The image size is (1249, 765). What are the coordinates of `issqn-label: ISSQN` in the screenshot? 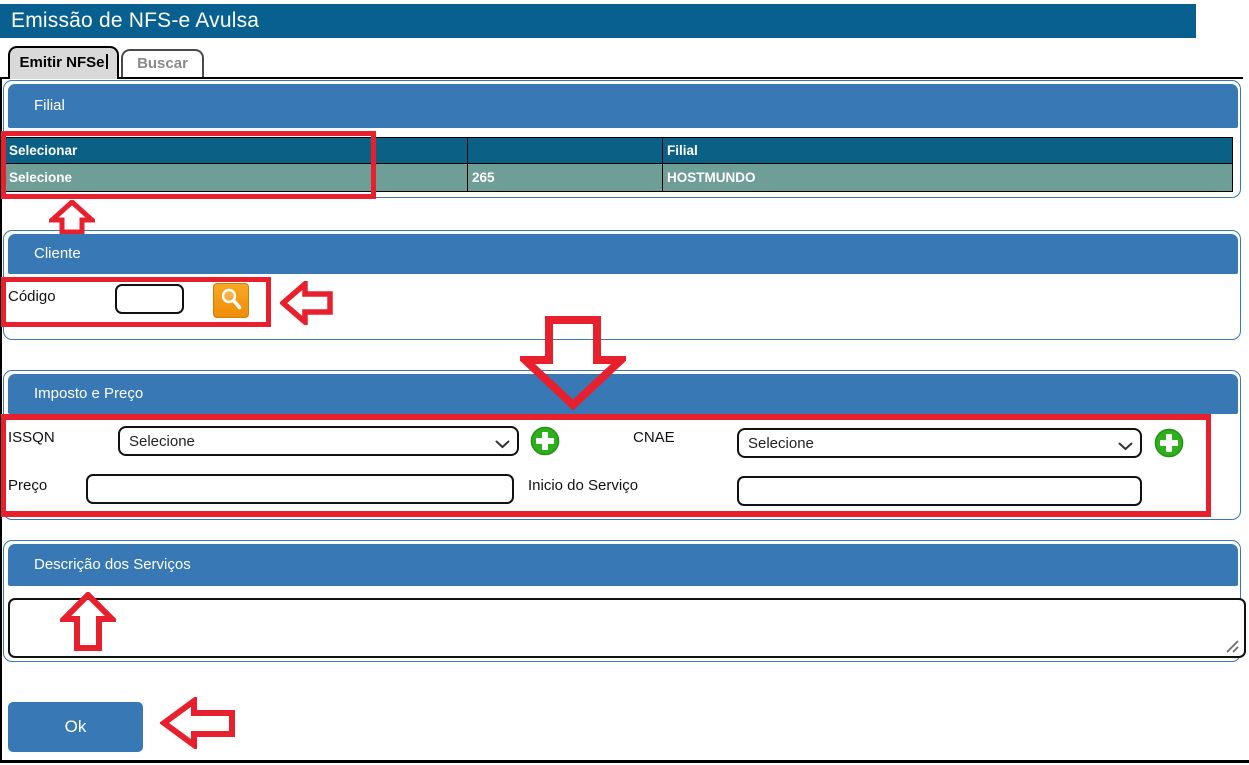 It's located at (31, 437).